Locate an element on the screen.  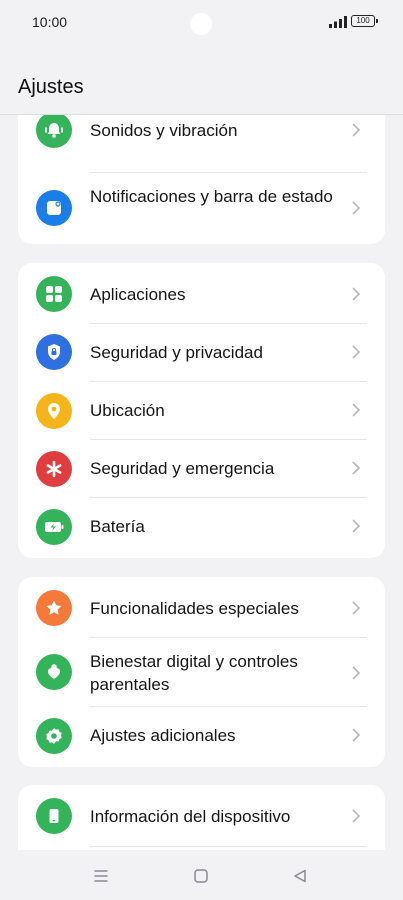
settings-item-label: Funcionalidades especiales is located at coordinates (194, 608).